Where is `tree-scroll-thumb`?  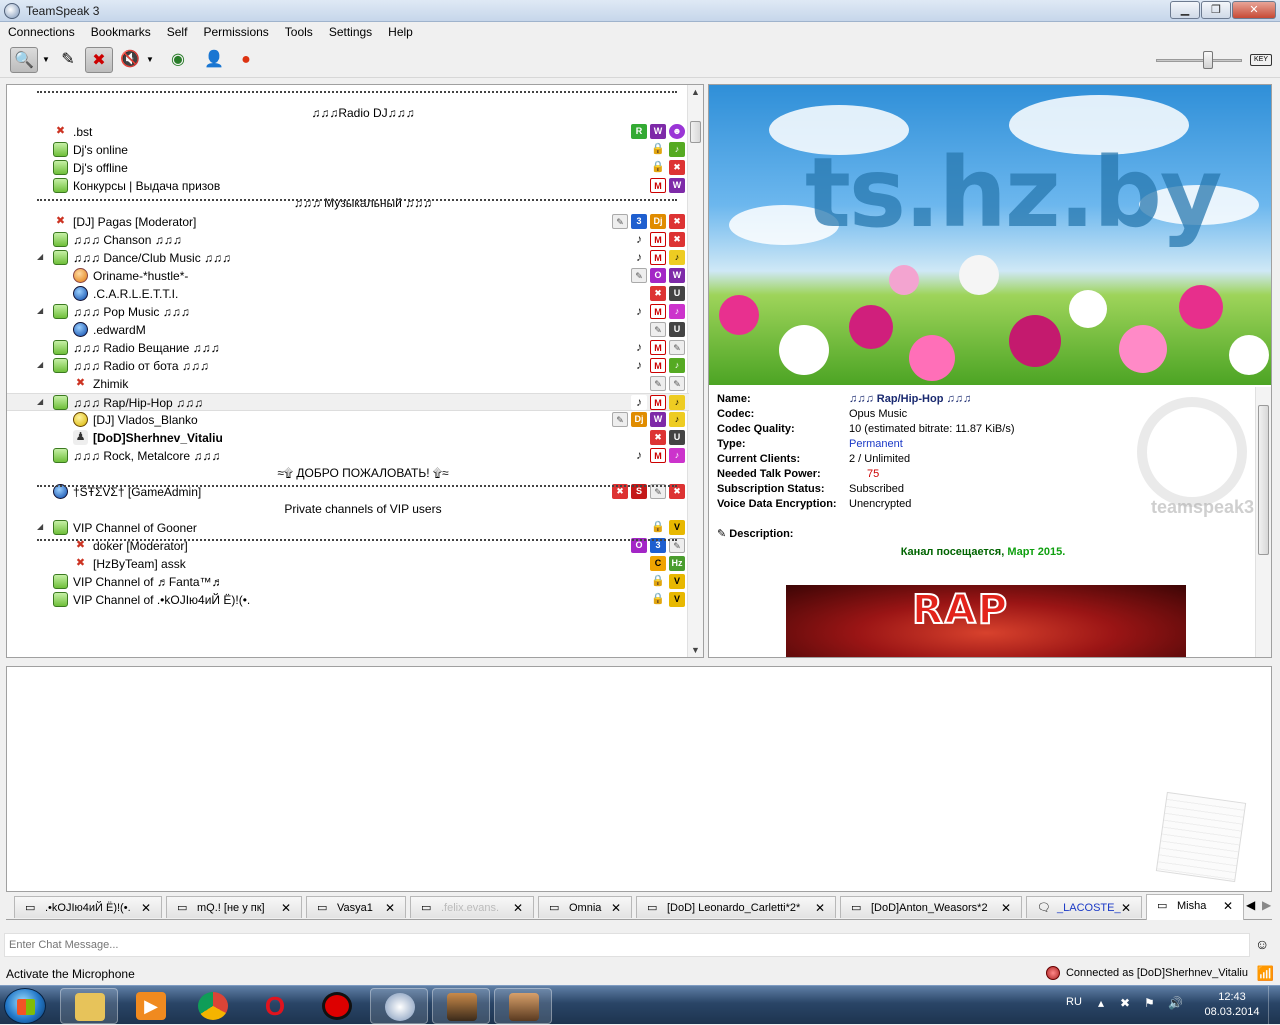 tree-scroll-thumb is located at coordinates (695, 132).